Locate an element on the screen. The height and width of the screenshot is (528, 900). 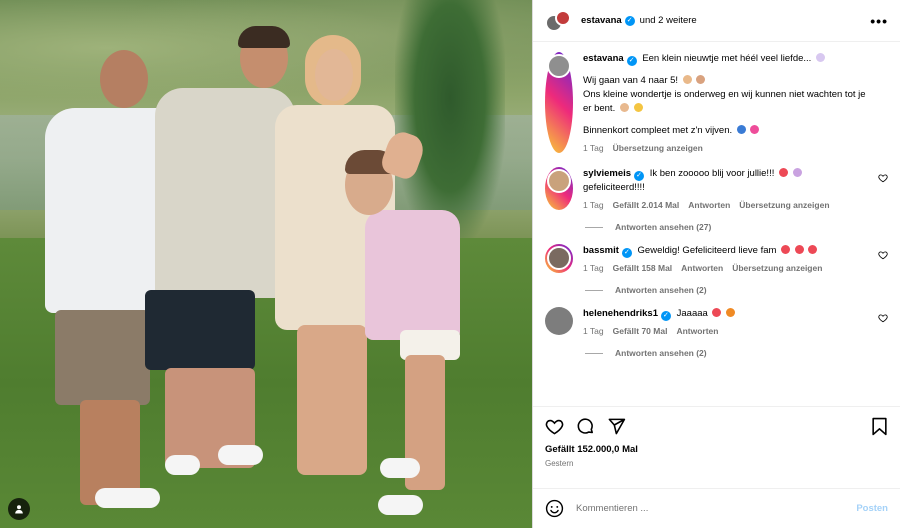
fire-emoji-icon is located at coordinates (731, 312).